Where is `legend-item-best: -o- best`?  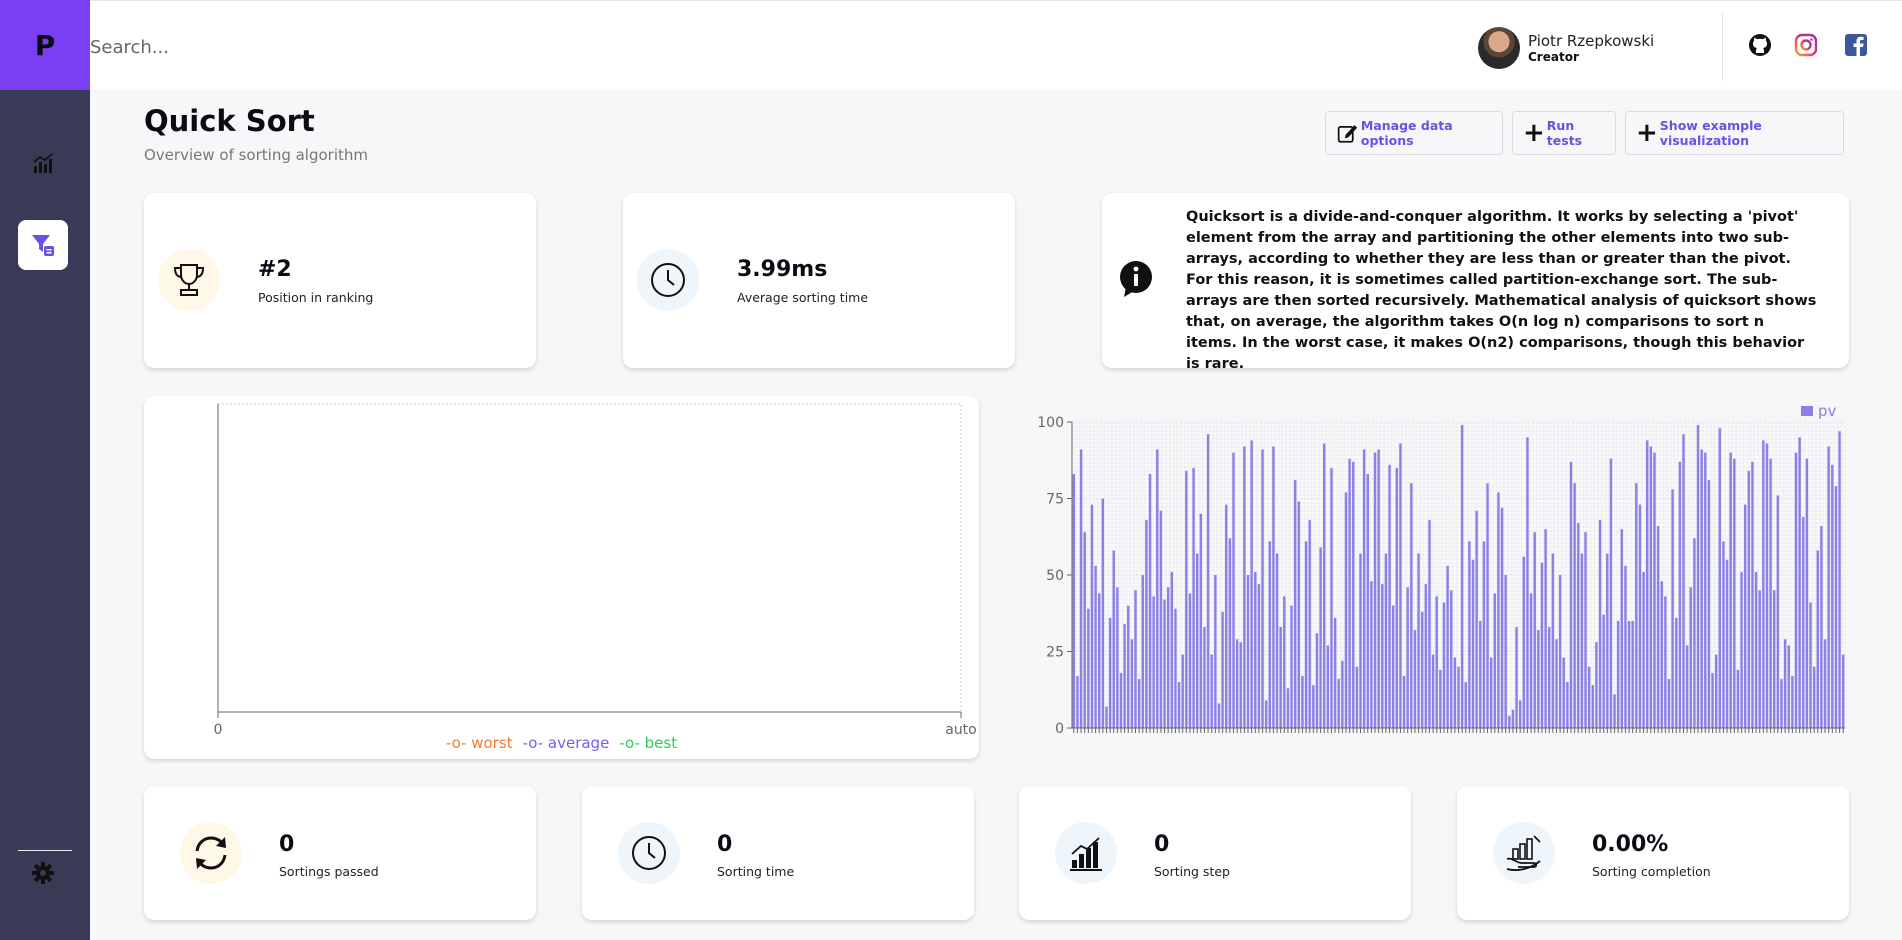
legend-item-best: -o- best is located at coordinates (648, 743).